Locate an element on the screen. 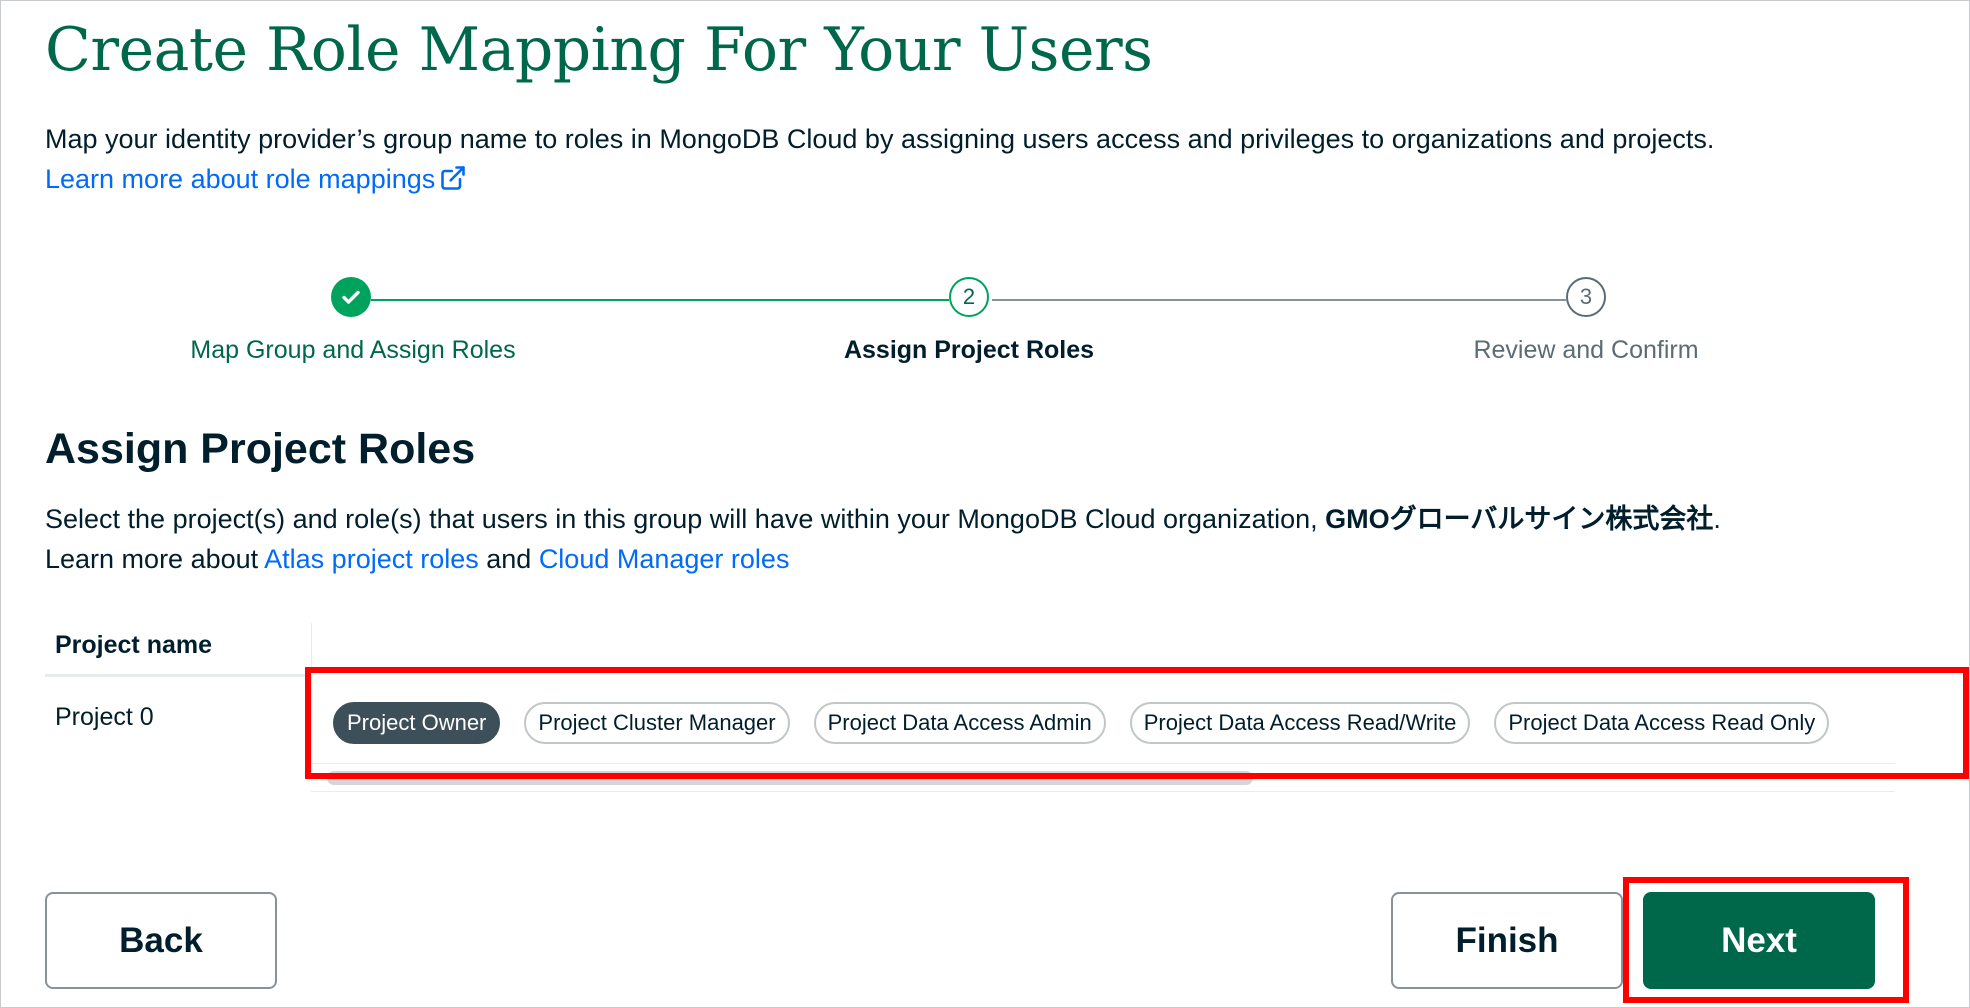 The height and width of the screenshot is (1008, 1970). finish-button: Finish is located at coordinates (1507, 940).